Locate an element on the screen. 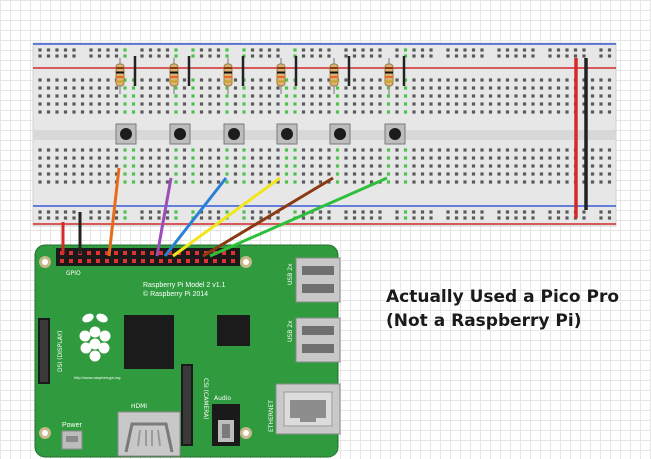  gpio-label: GPIO is located at coordinates (73, 273).